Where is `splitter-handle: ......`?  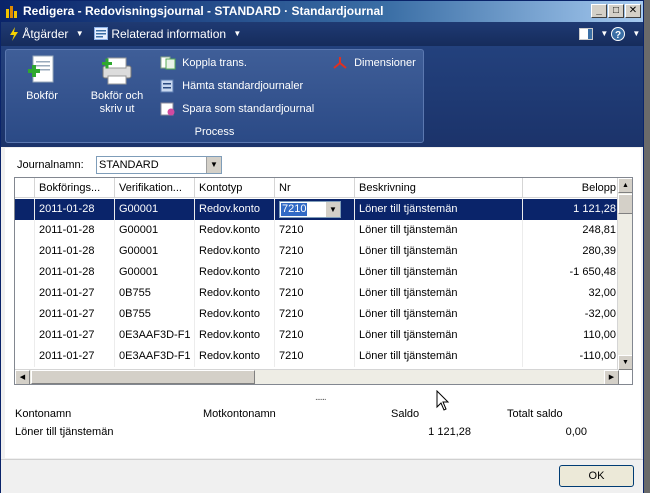
splitter-handle: ...... is located at coordinates (321, 397).